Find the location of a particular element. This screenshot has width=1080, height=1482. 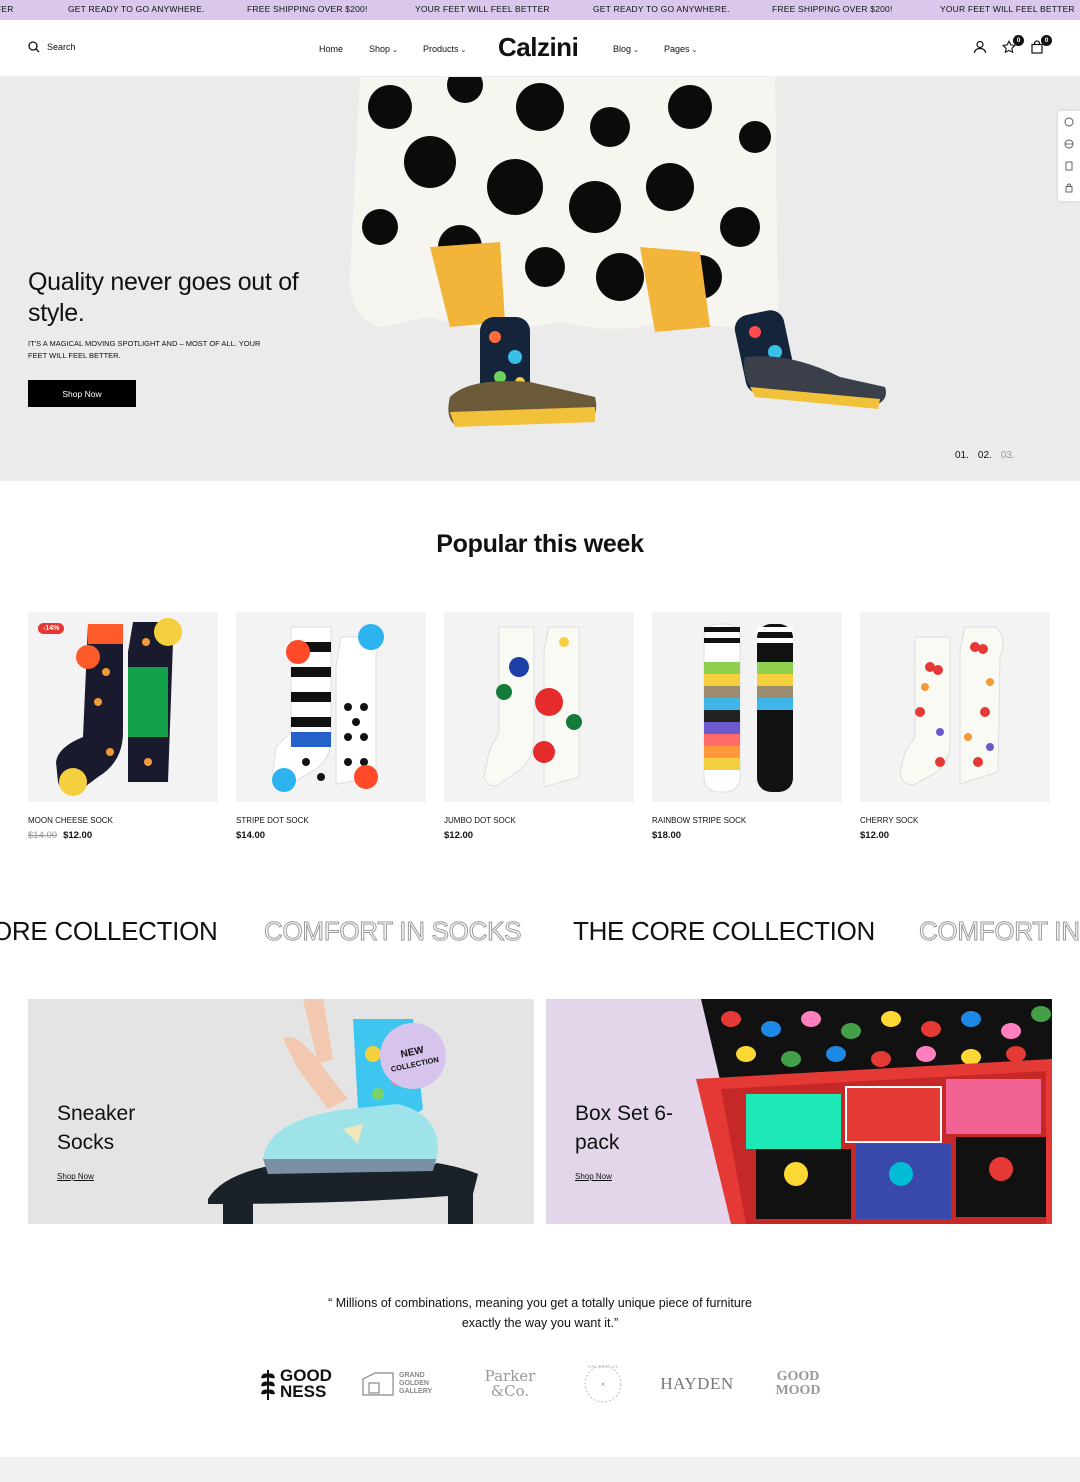

brand-logo-grand-golden-gallery: GRAND GOLDEN GALLERY is located at coordinates (400, 1384).